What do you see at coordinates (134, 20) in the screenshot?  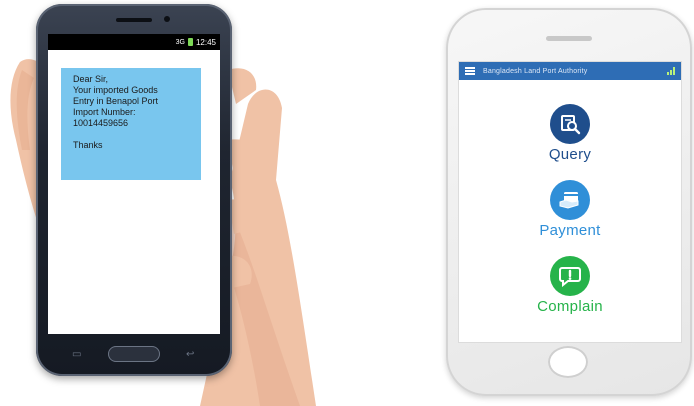 I see `earpiece` at bounding box center [134, 20].